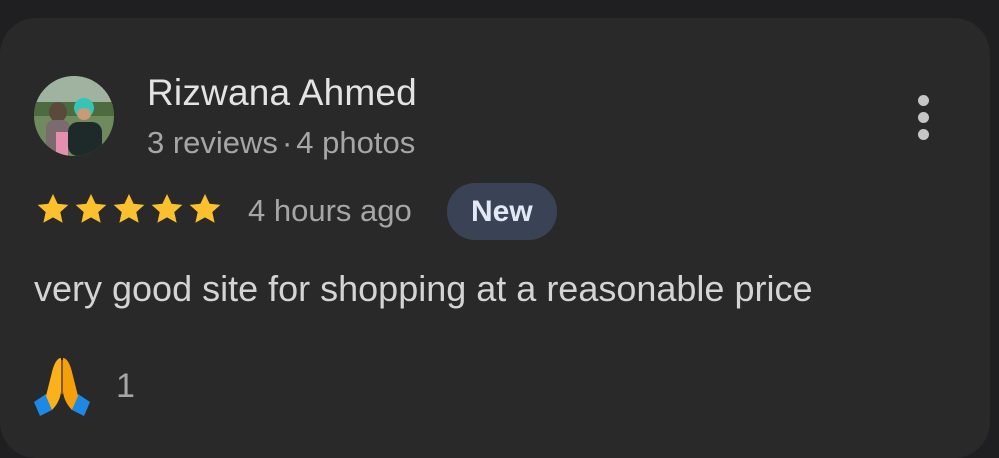  What do you see at coordinates (502, 211) in the screenshot?
I see `new-badge: New` at bounding box center [502, 211].